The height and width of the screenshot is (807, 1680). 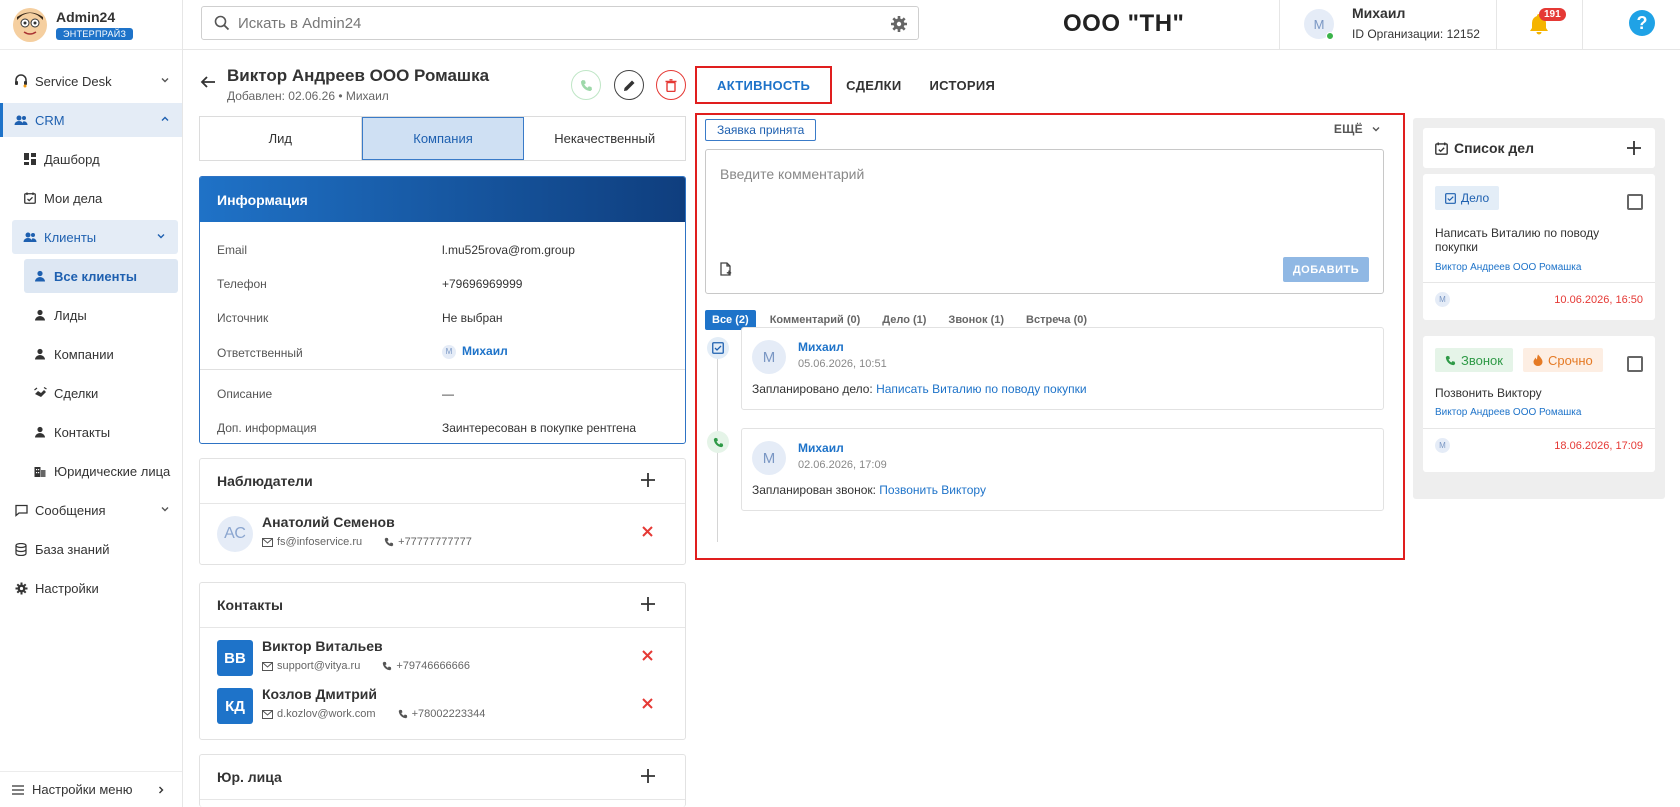 What do you see at coordinates (73, 198) in the screenshot?
I see `sidebar-item-label: Мои дела` at bounding box center [73, 198].